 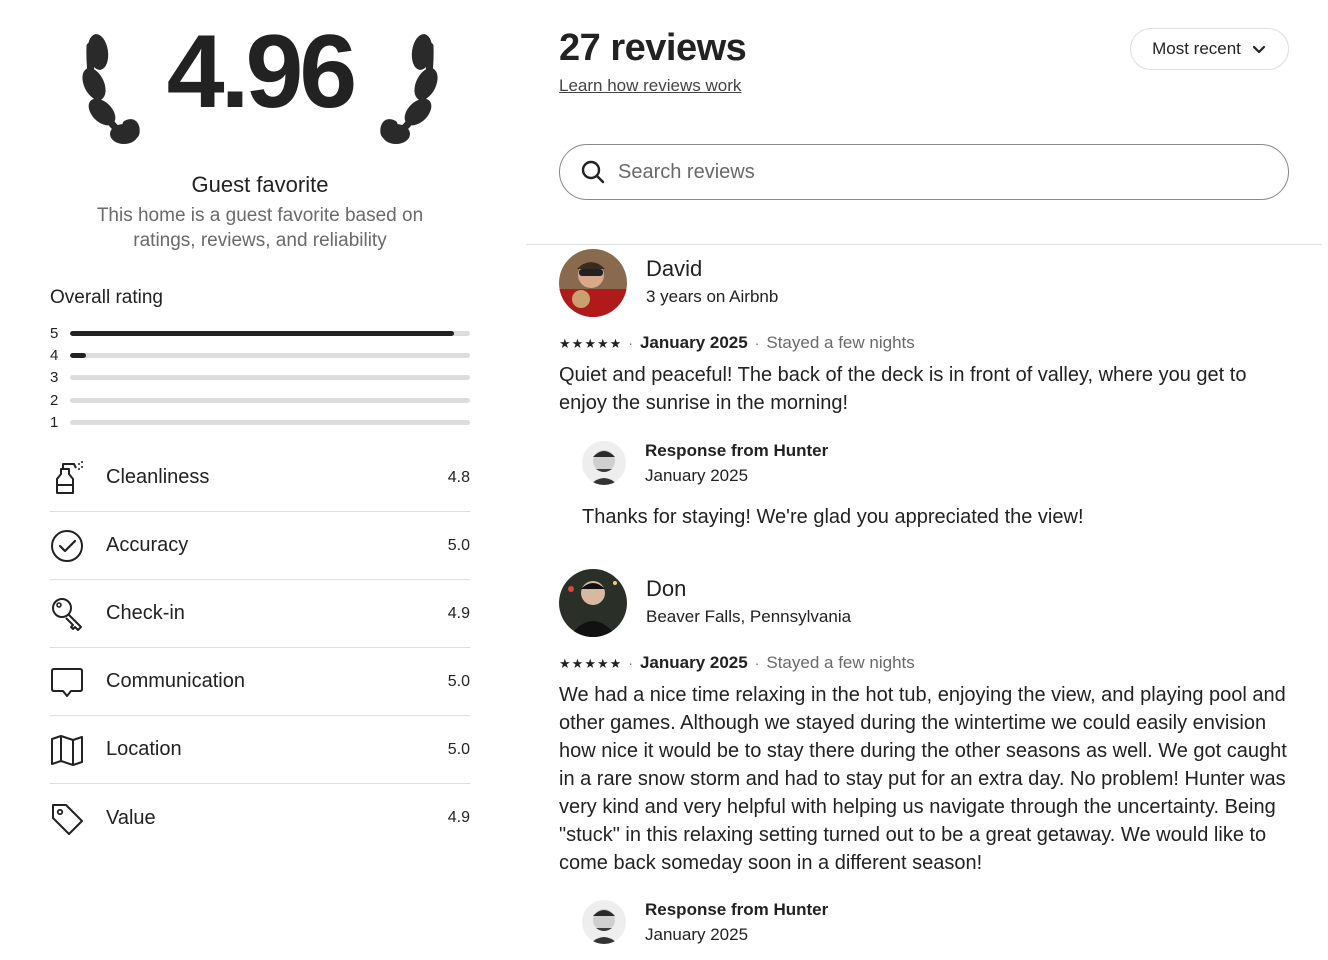 I want to click on category-rating-row: Location 5.0, so click(x=260, y=750).